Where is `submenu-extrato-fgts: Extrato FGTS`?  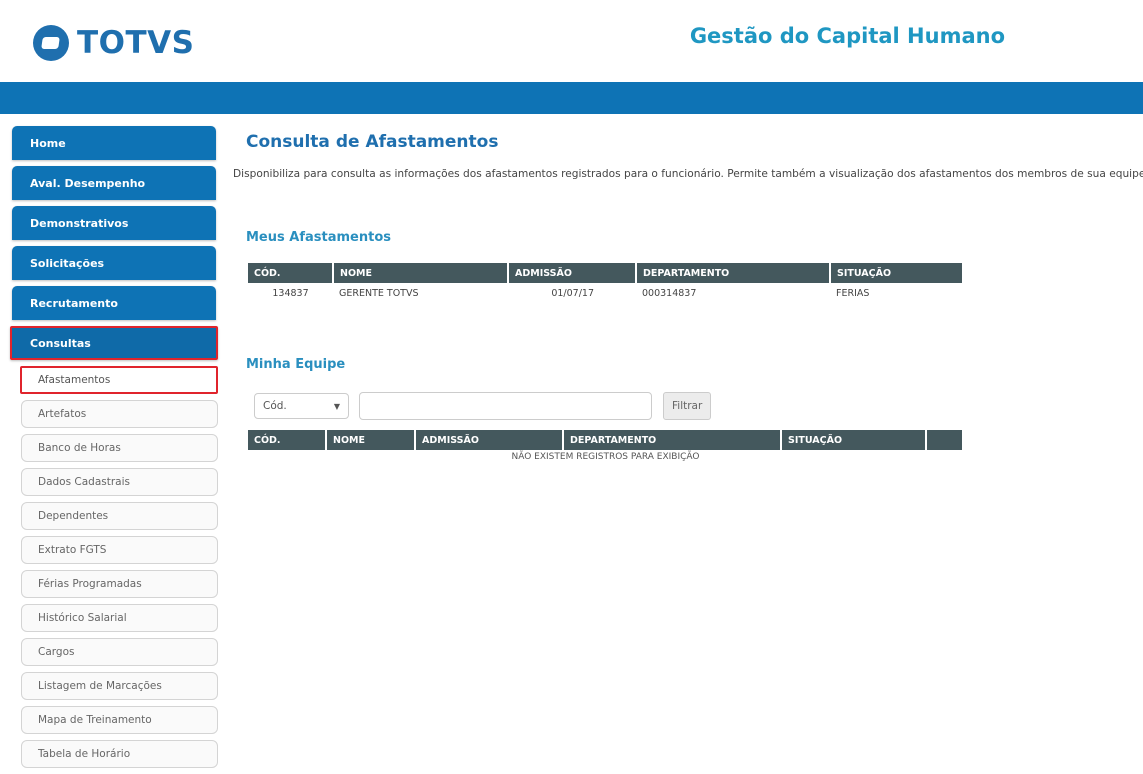 submenu-extrato-fgts: Extrato FGTS is located at coordinates (119, 550).